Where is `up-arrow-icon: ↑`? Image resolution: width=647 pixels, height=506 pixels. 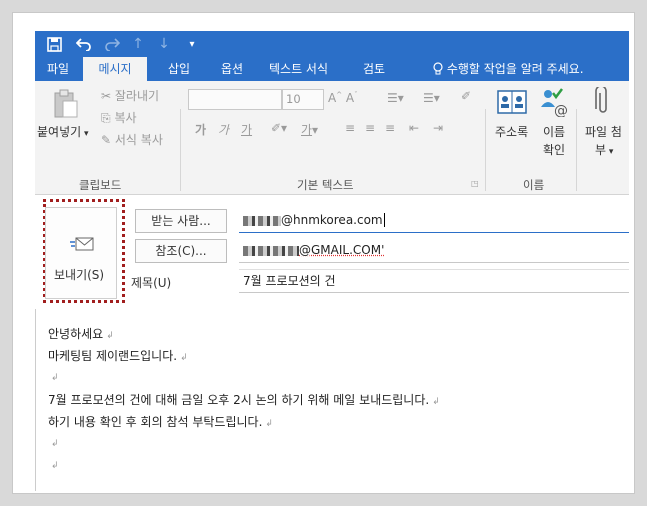 up-arrow-icon: ↑ is located at coordinates (138, 44).